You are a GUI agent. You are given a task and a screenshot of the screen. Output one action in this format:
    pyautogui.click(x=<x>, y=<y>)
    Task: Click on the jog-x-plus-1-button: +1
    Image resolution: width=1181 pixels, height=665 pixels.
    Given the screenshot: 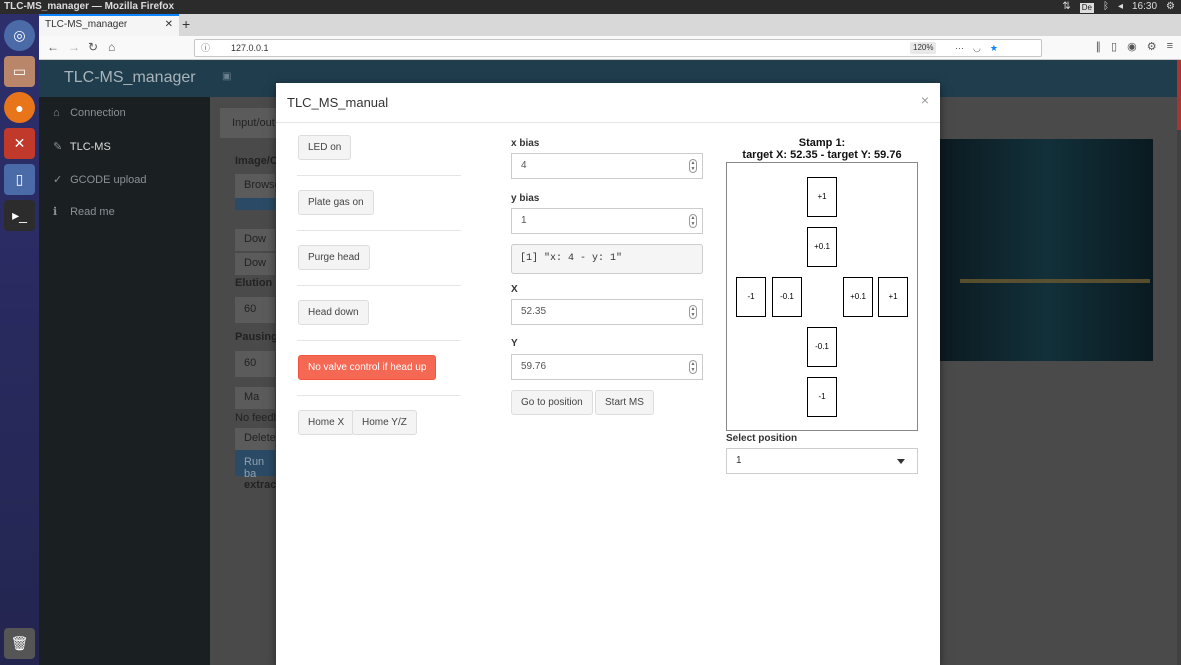 What is the action you would take?
    pyautogui.click(x=893, y=297)
    